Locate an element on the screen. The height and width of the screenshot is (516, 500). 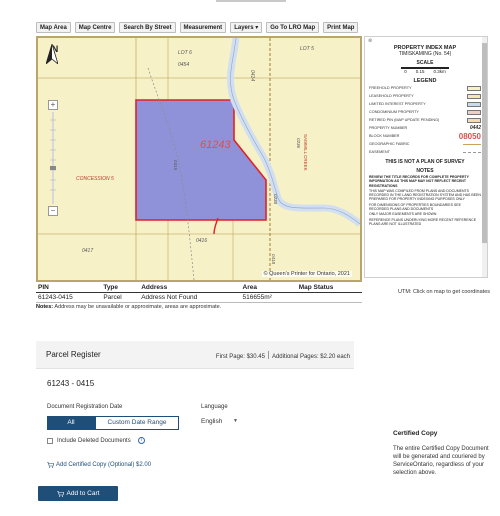
legend-subtitle: TIMISKAMING (No. 54) is located at coordinates (425, 54).